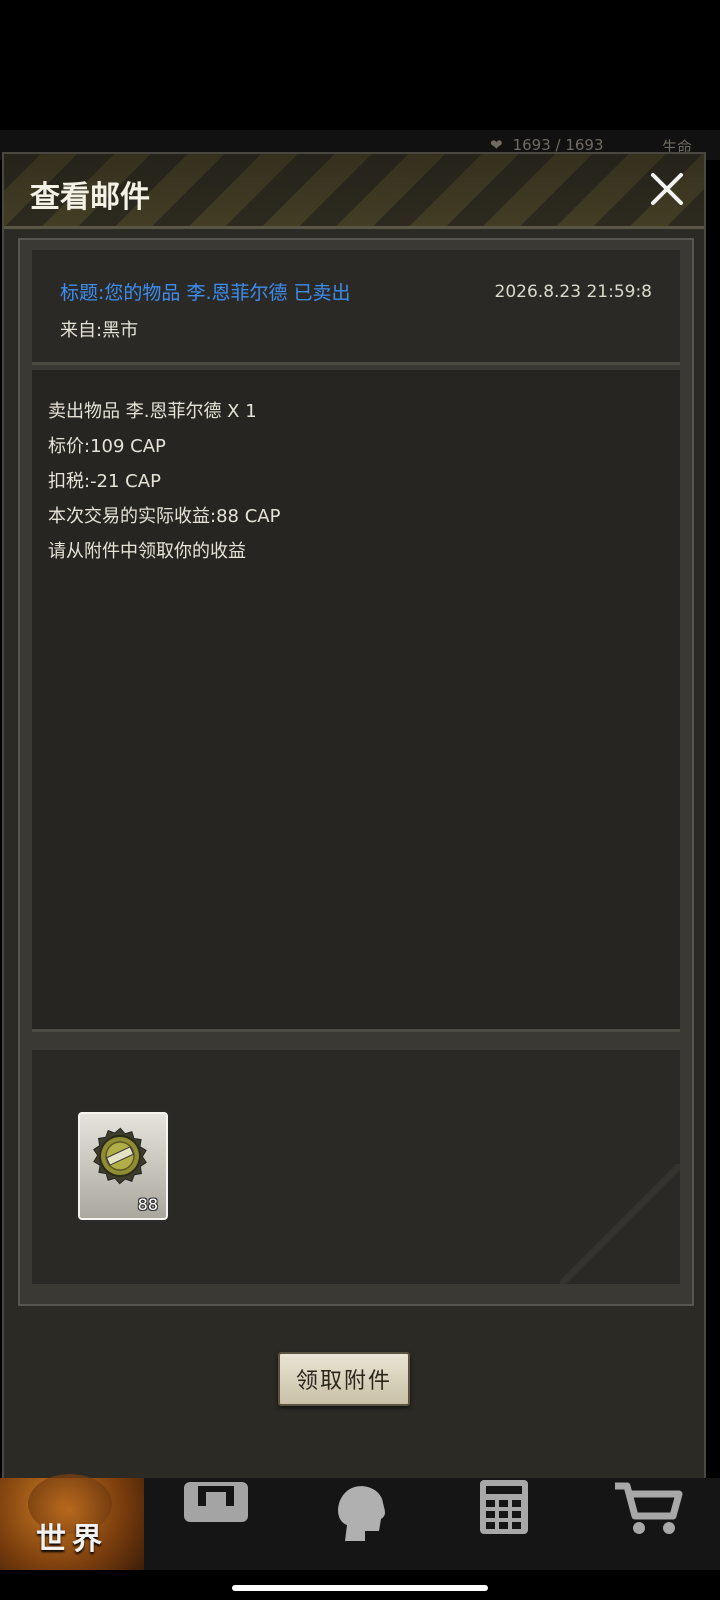 The height and width of the screenshot is (1600, 720). What do you see at coordinates (104, 481) in the screenshot?
I see `body-line: 扣税:-21 CAP` at bounding box center [104, 481].